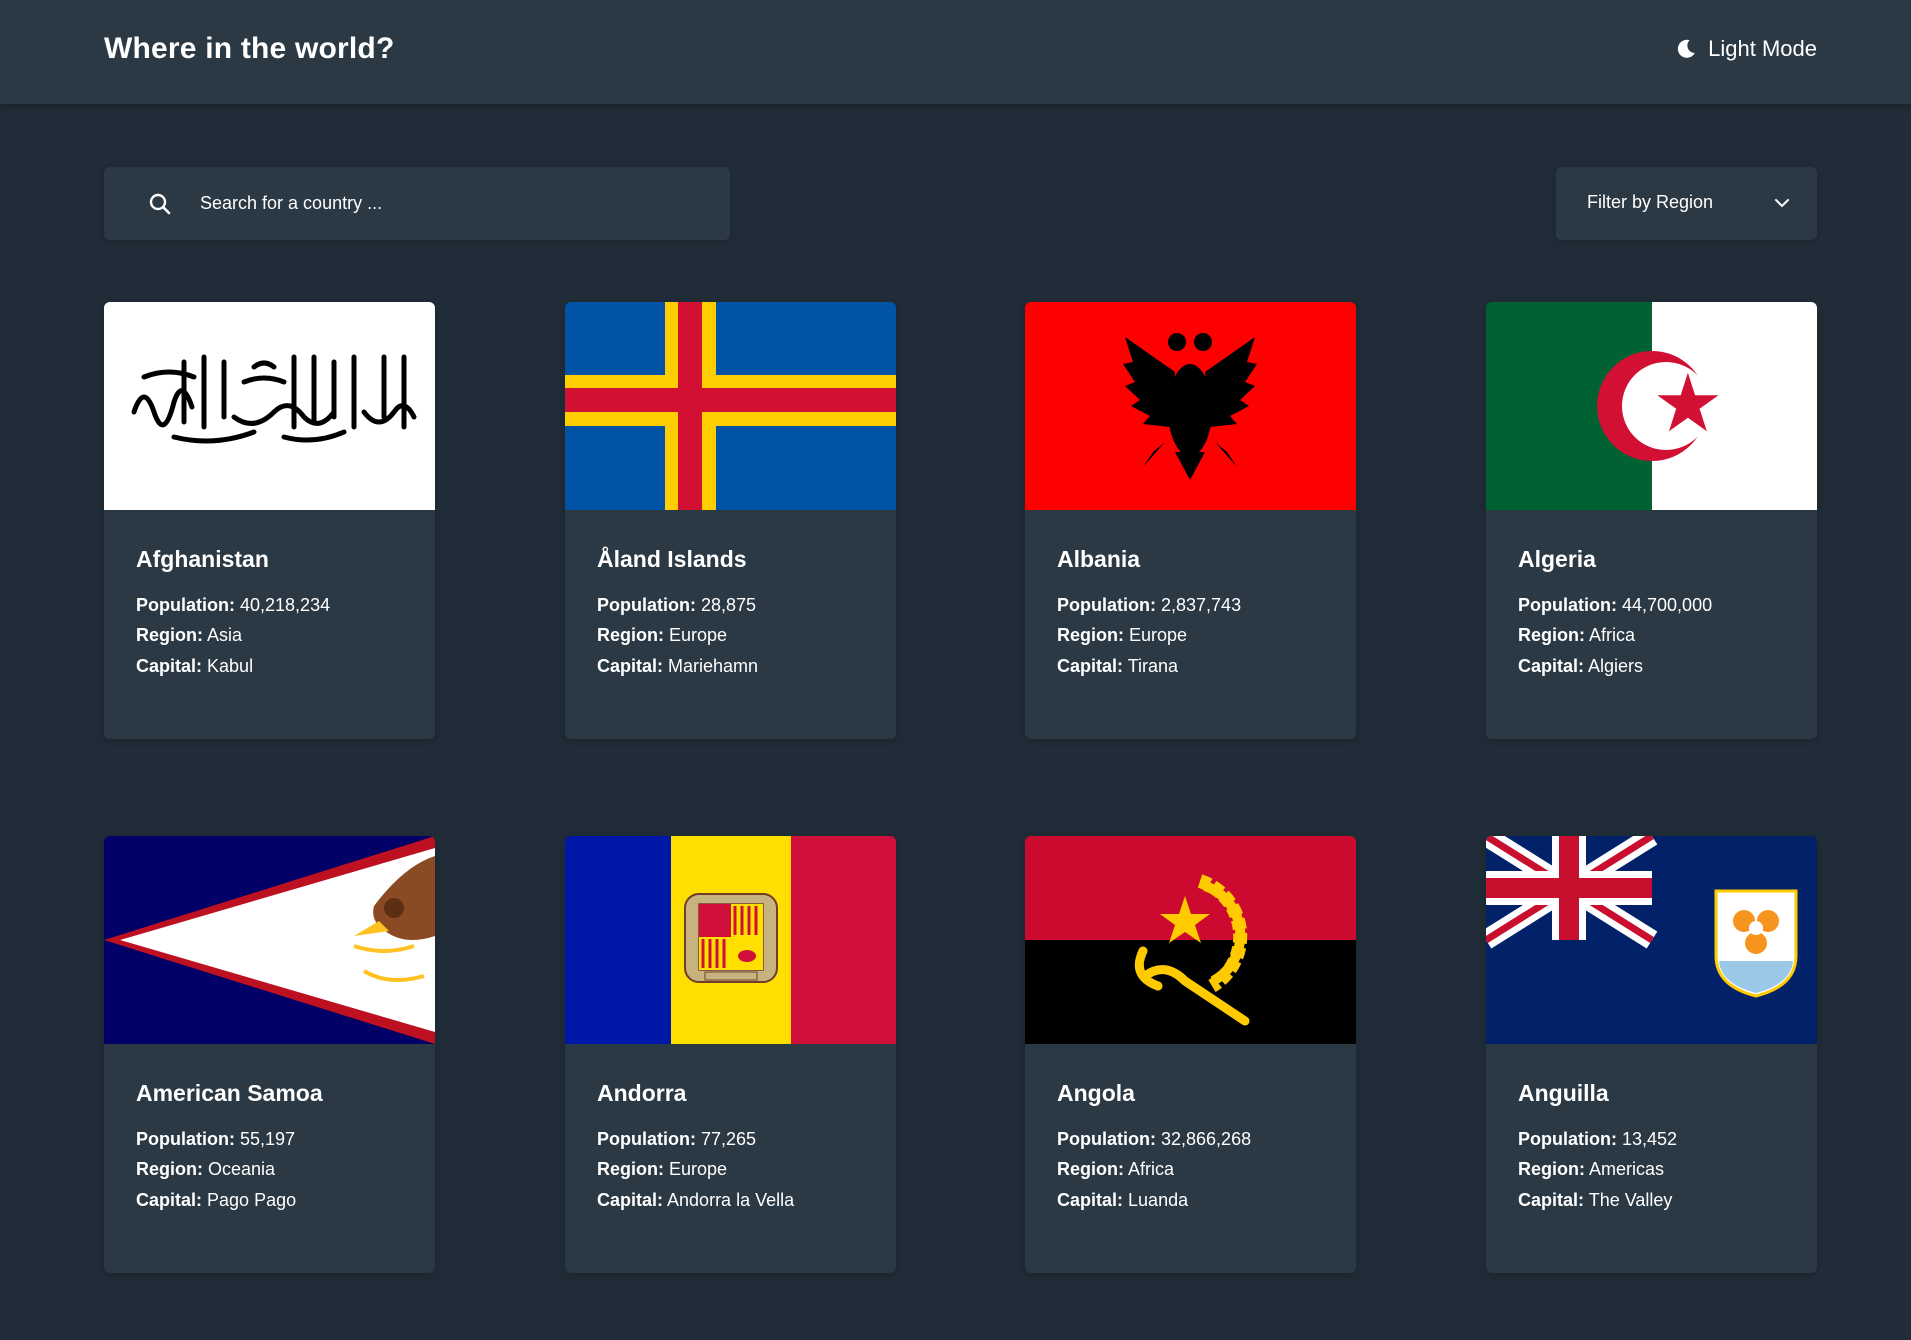 This screenshot has height=1340, width=1911. I want to click on population-value: 44,700,000, so click(1667, 605).